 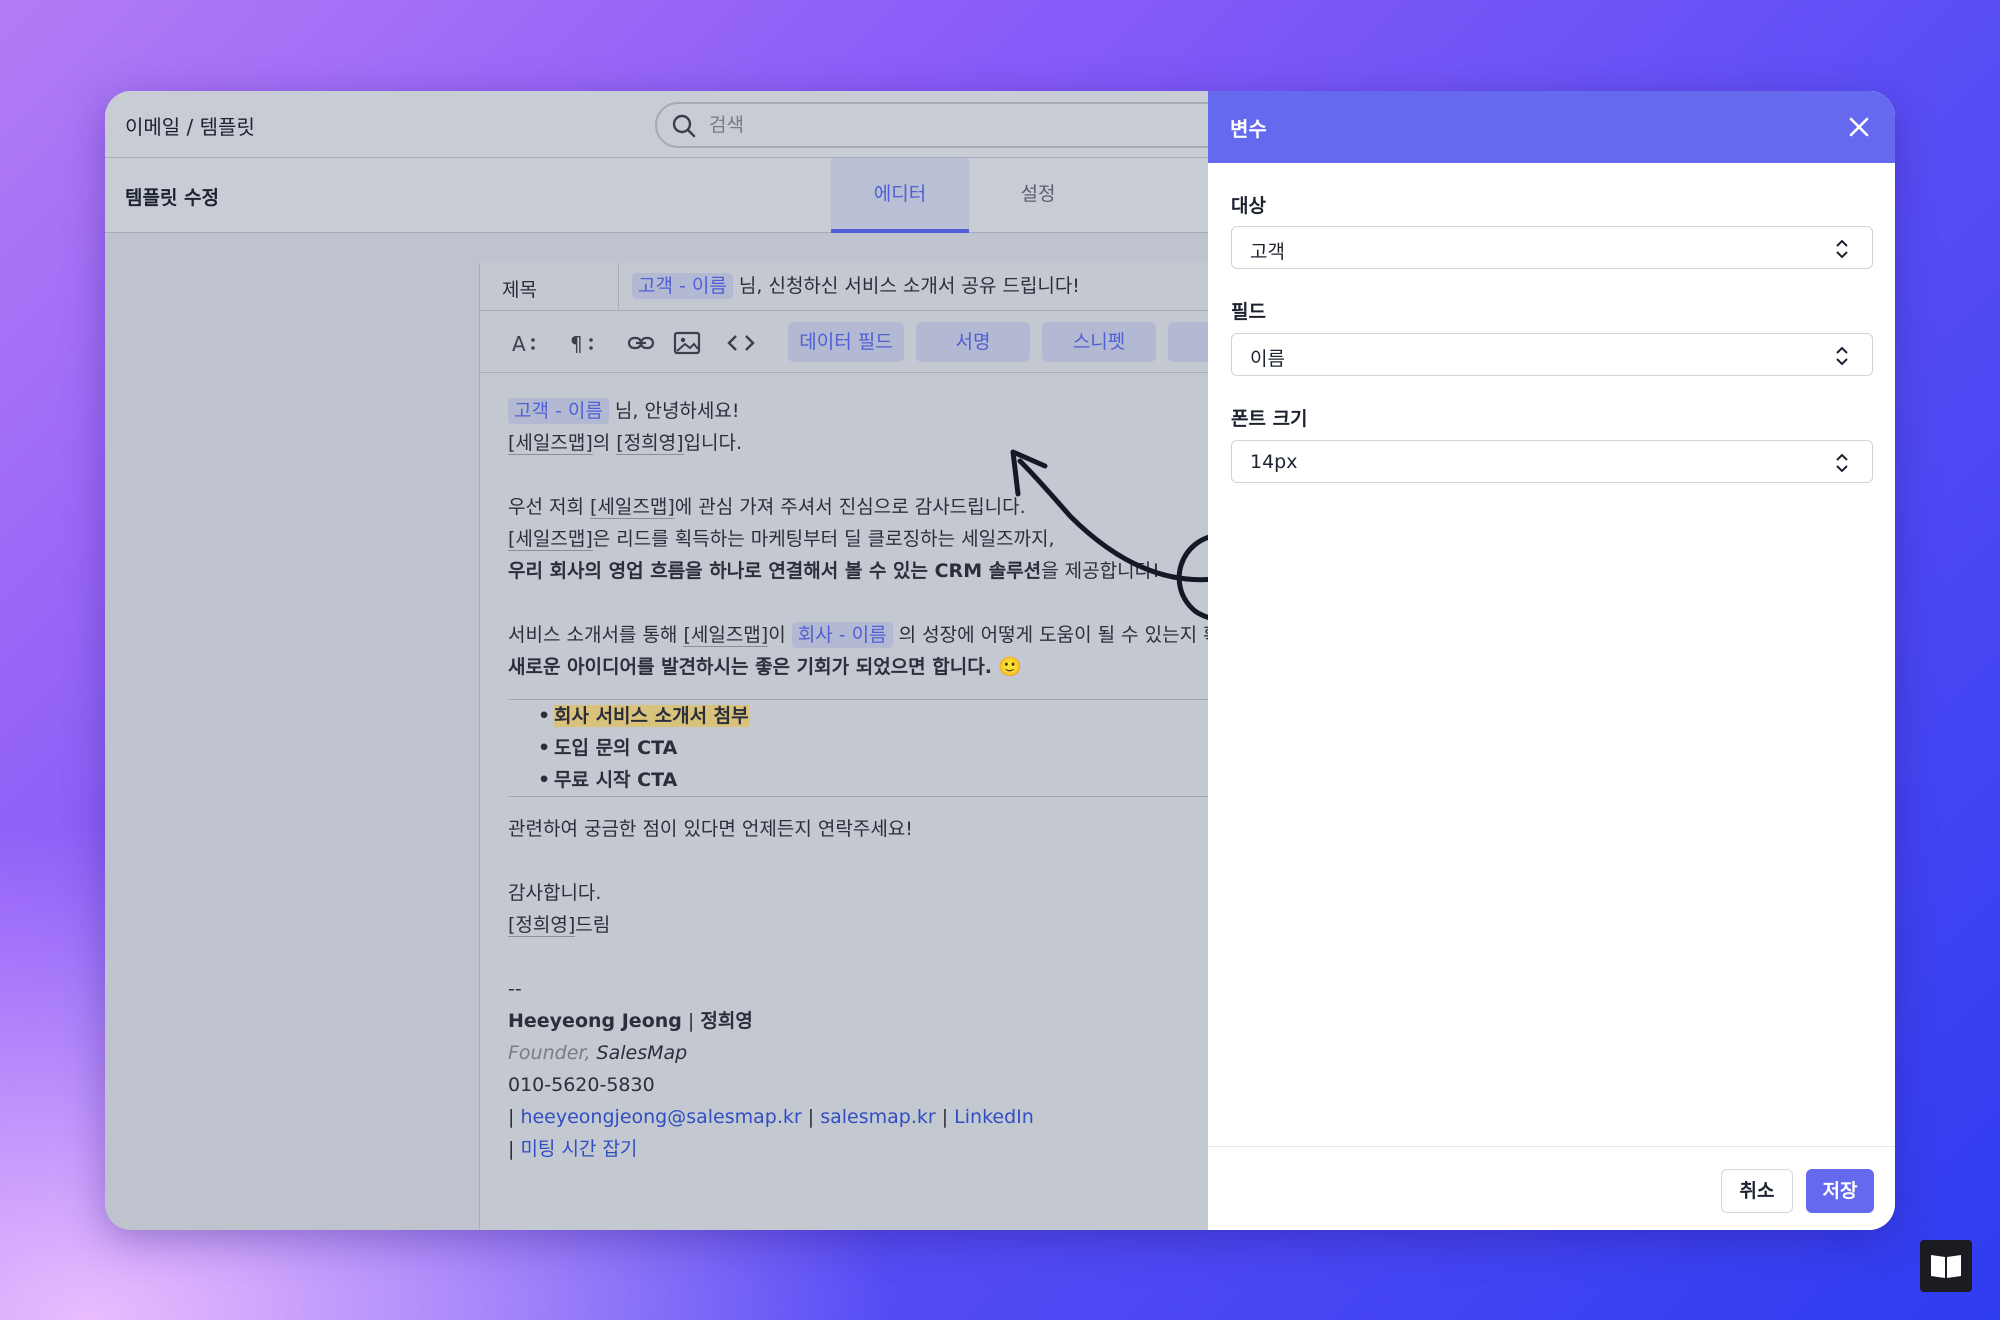 What do you see at coordinates (519, 290) in the screenshot?
I see `subject-label: 제목` at bounding box center [519, 290].